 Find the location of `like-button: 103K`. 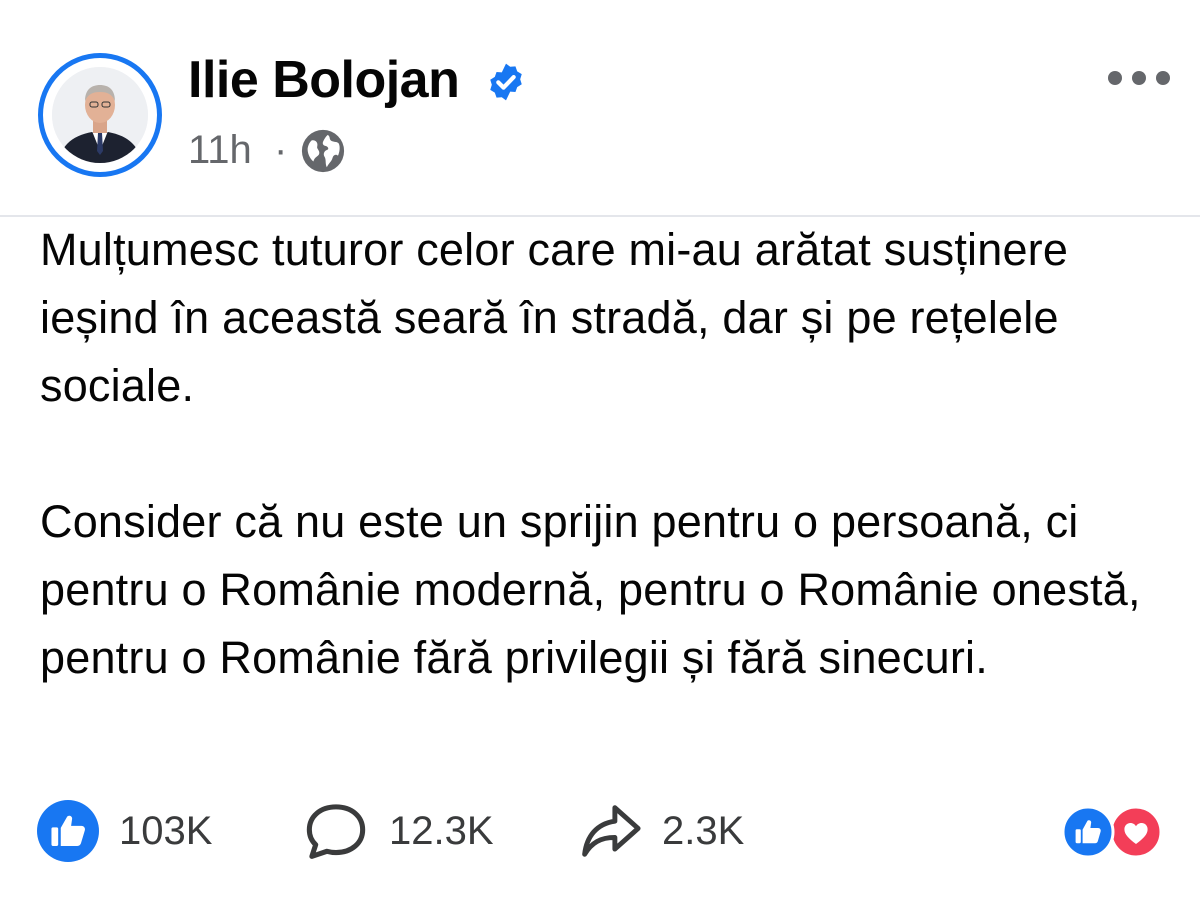

like-button: 103K is located at coordinates (124, 831).